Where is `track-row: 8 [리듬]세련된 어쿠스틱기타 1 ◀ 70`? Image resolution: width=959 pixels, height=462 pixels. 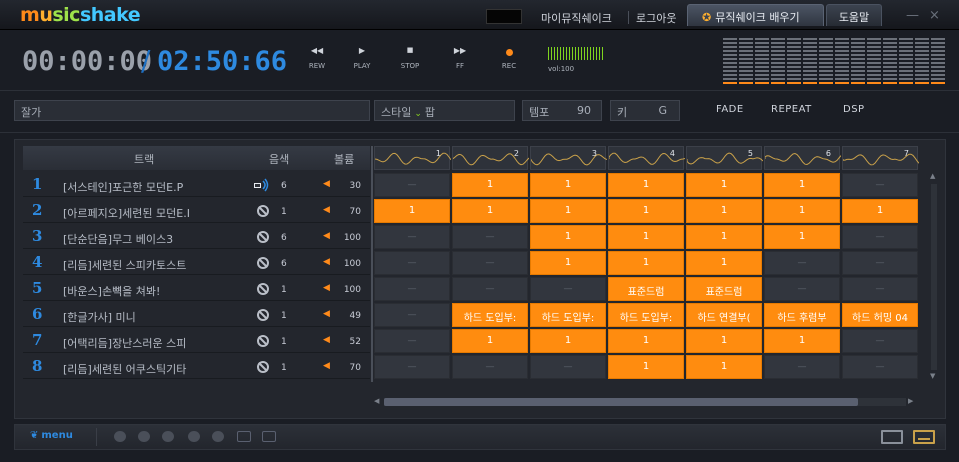 track-row: 8 [리듬]세련된 어쿠스틱기타 1 ◀ 70 is located at coordinates (196, 367).